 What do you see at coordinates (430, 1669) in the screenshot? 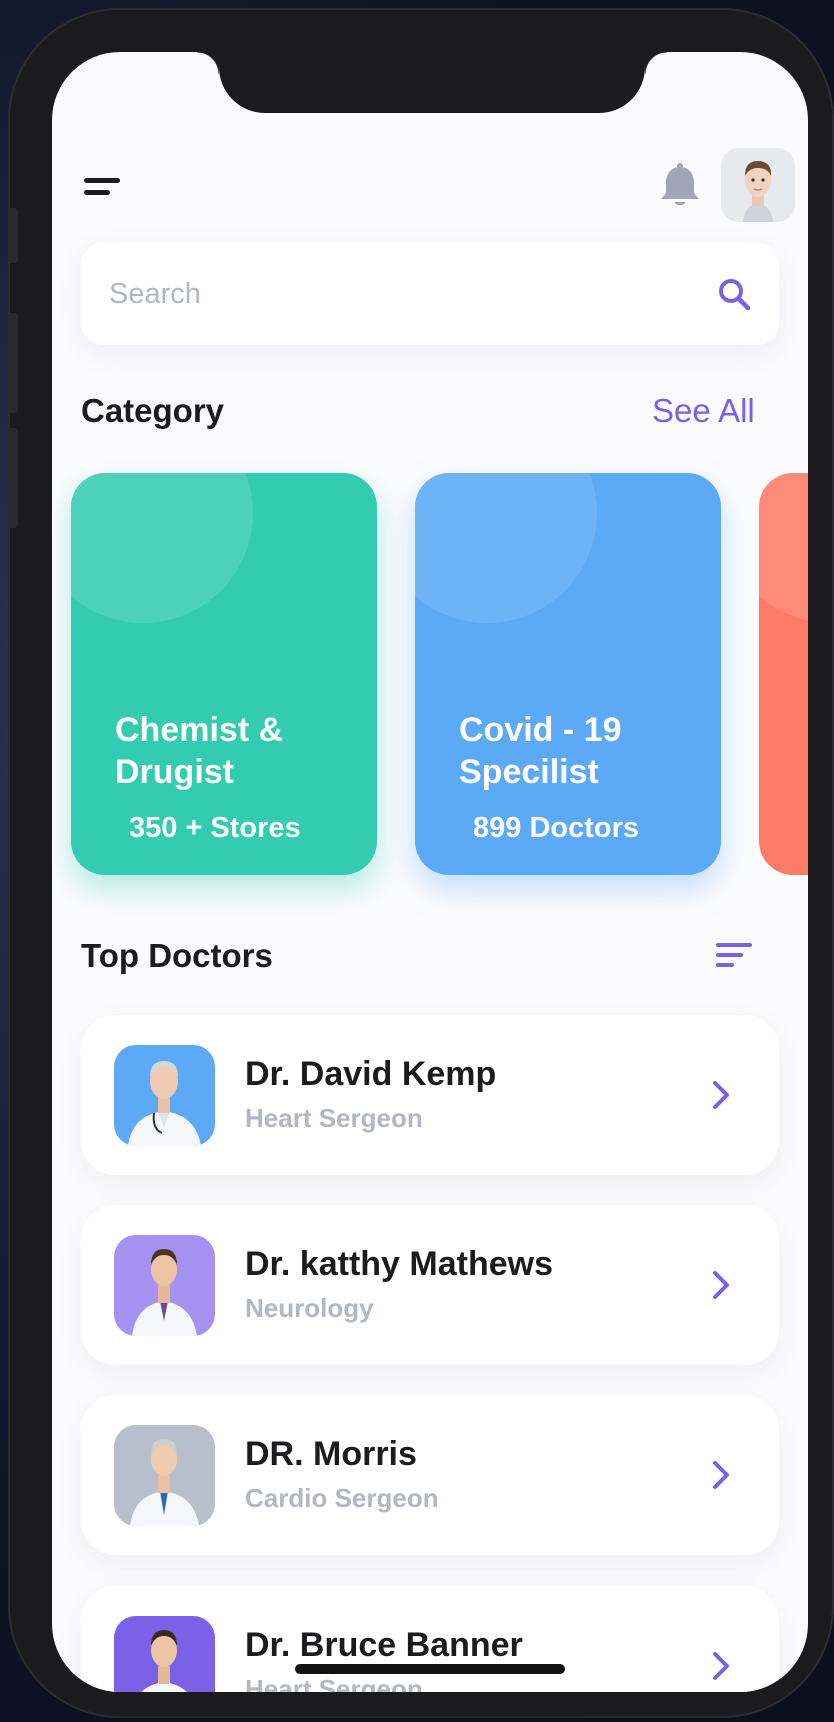
I see `home-indicator` at bounding box center [430, 1669].